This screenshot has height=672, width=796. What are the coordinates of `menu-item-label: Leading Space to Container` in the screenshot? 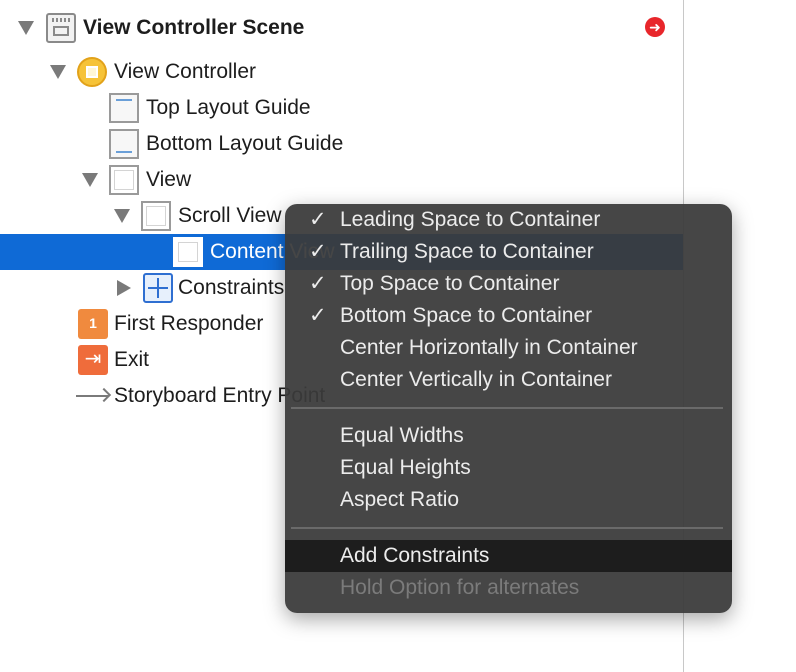 It's located at (470, 219).